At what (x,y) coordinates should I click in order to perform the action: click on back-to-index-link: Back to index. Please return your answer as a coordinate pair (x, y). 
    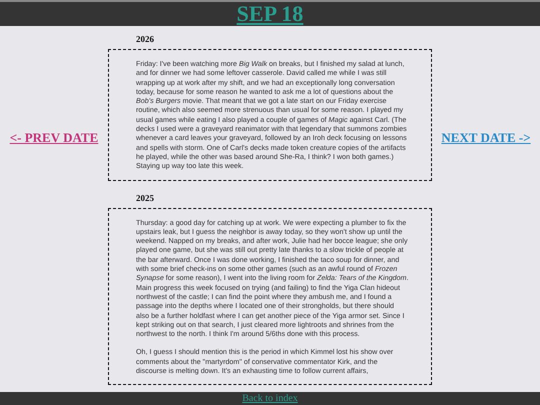
    Looking at the image, I should click on (270, 399).